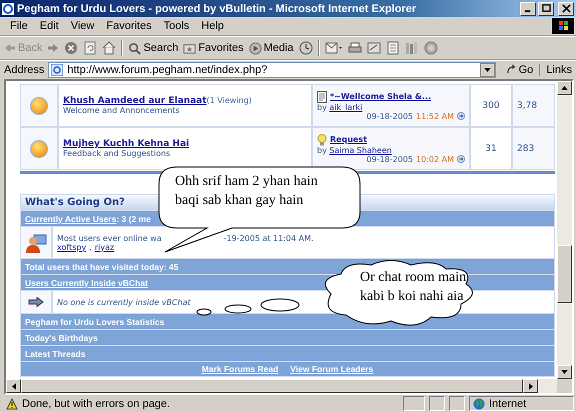 The height and width of the screenshot is (412, 576). I want to click on active-users-count: : 3 (2 me, so click(133, 219).